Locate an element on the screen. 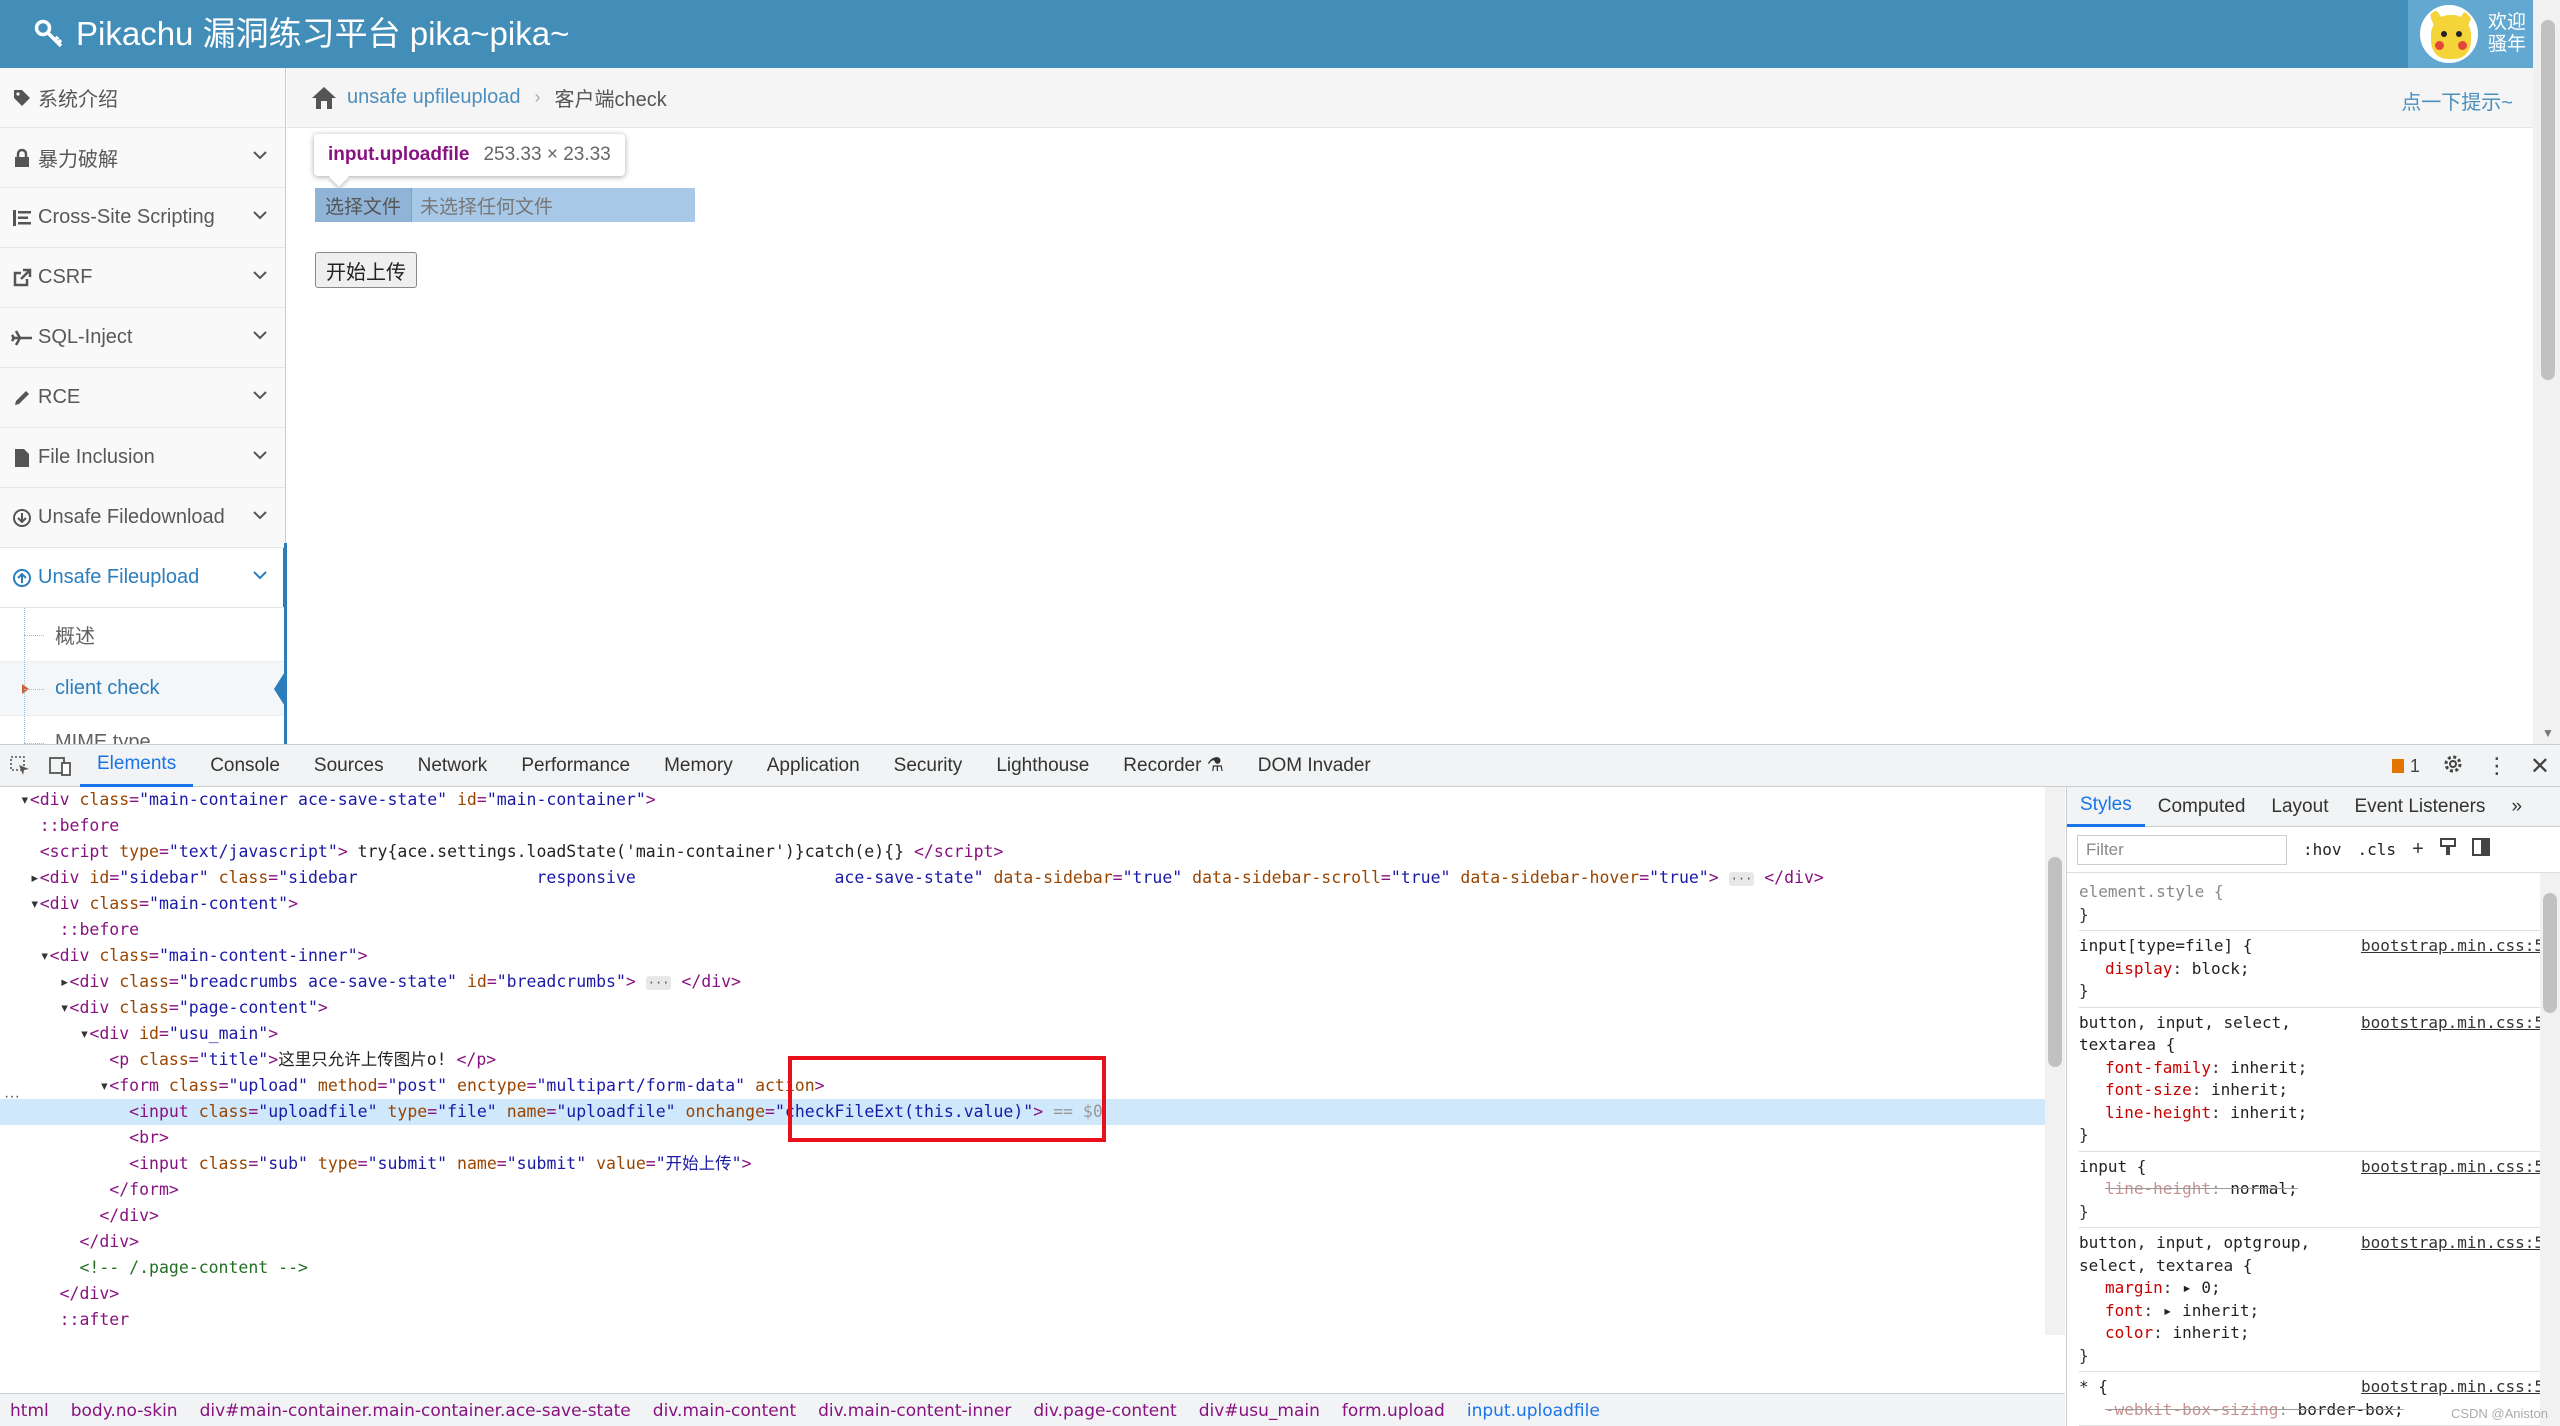  style-declaration: display: block; is located at coordinates (2313, 969).